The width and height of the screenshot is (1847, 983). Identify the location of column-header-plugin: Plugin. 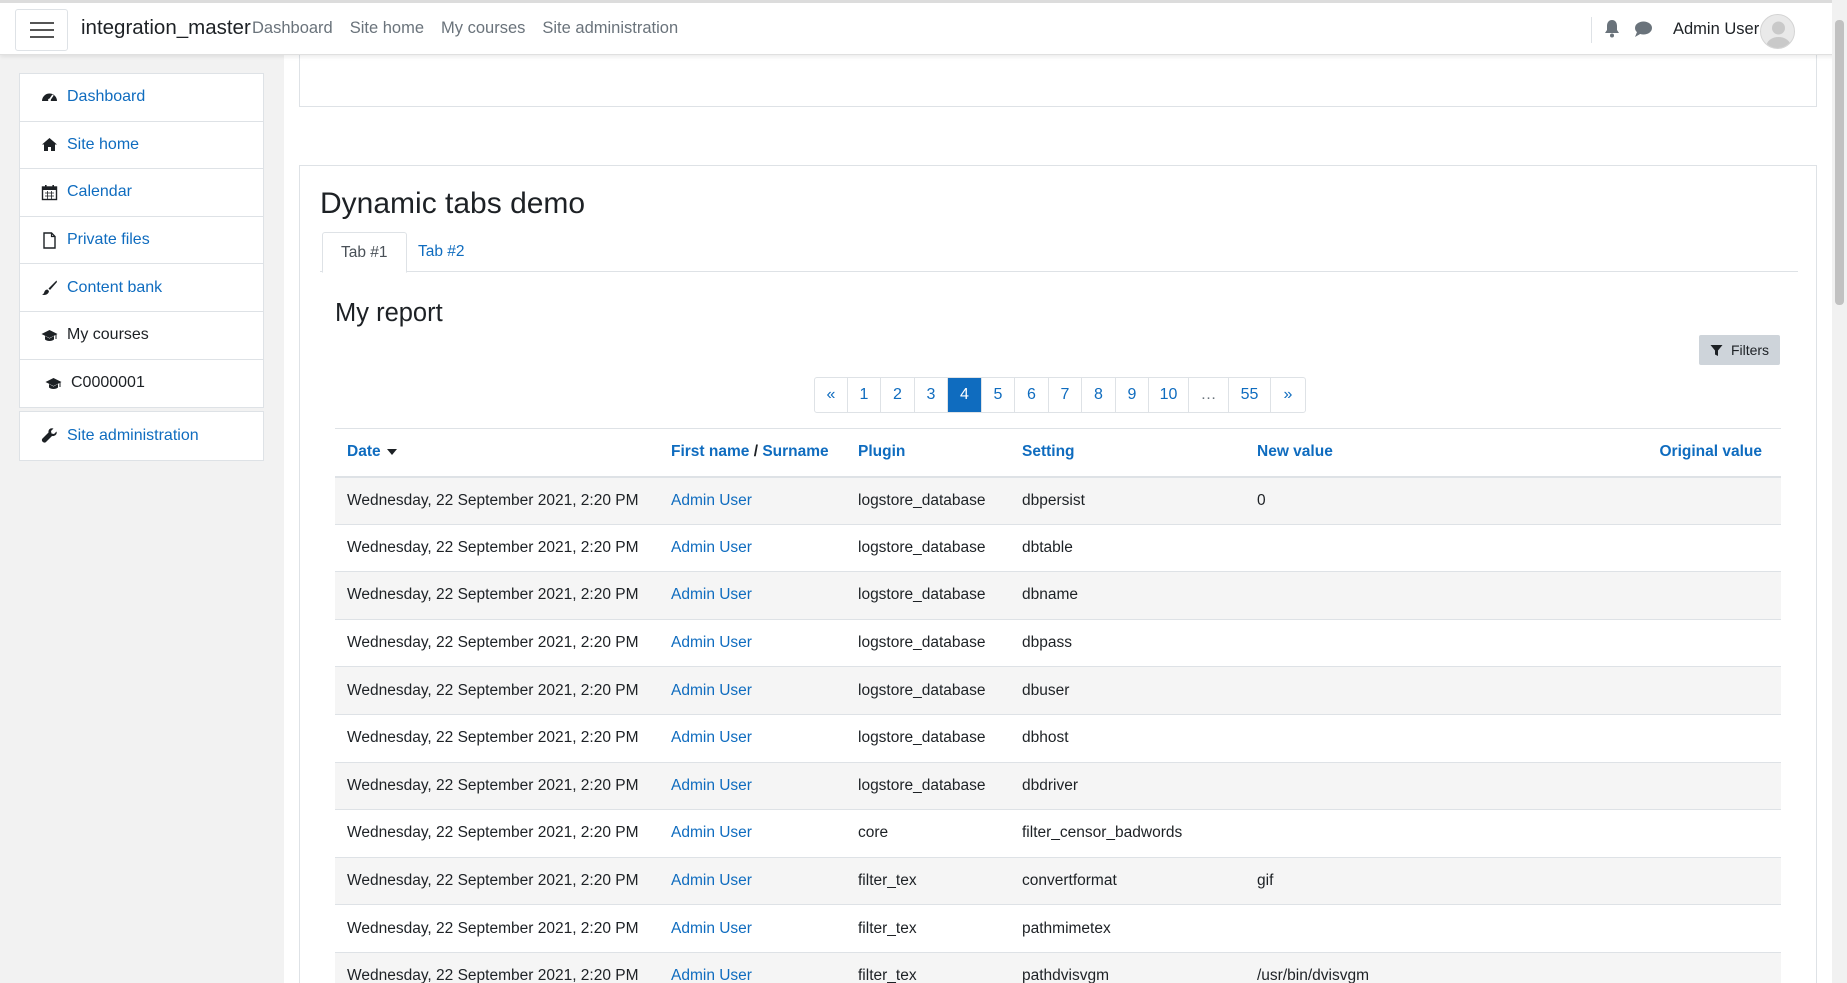
(928, 453).